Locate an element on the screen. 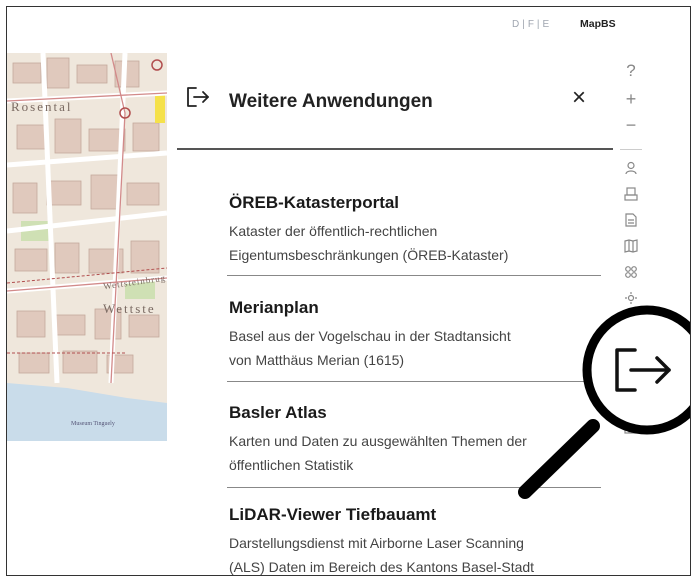 The height and width of the screenshot is (582, 697). zoom-in-button: + is located at coordinates (631, 99).